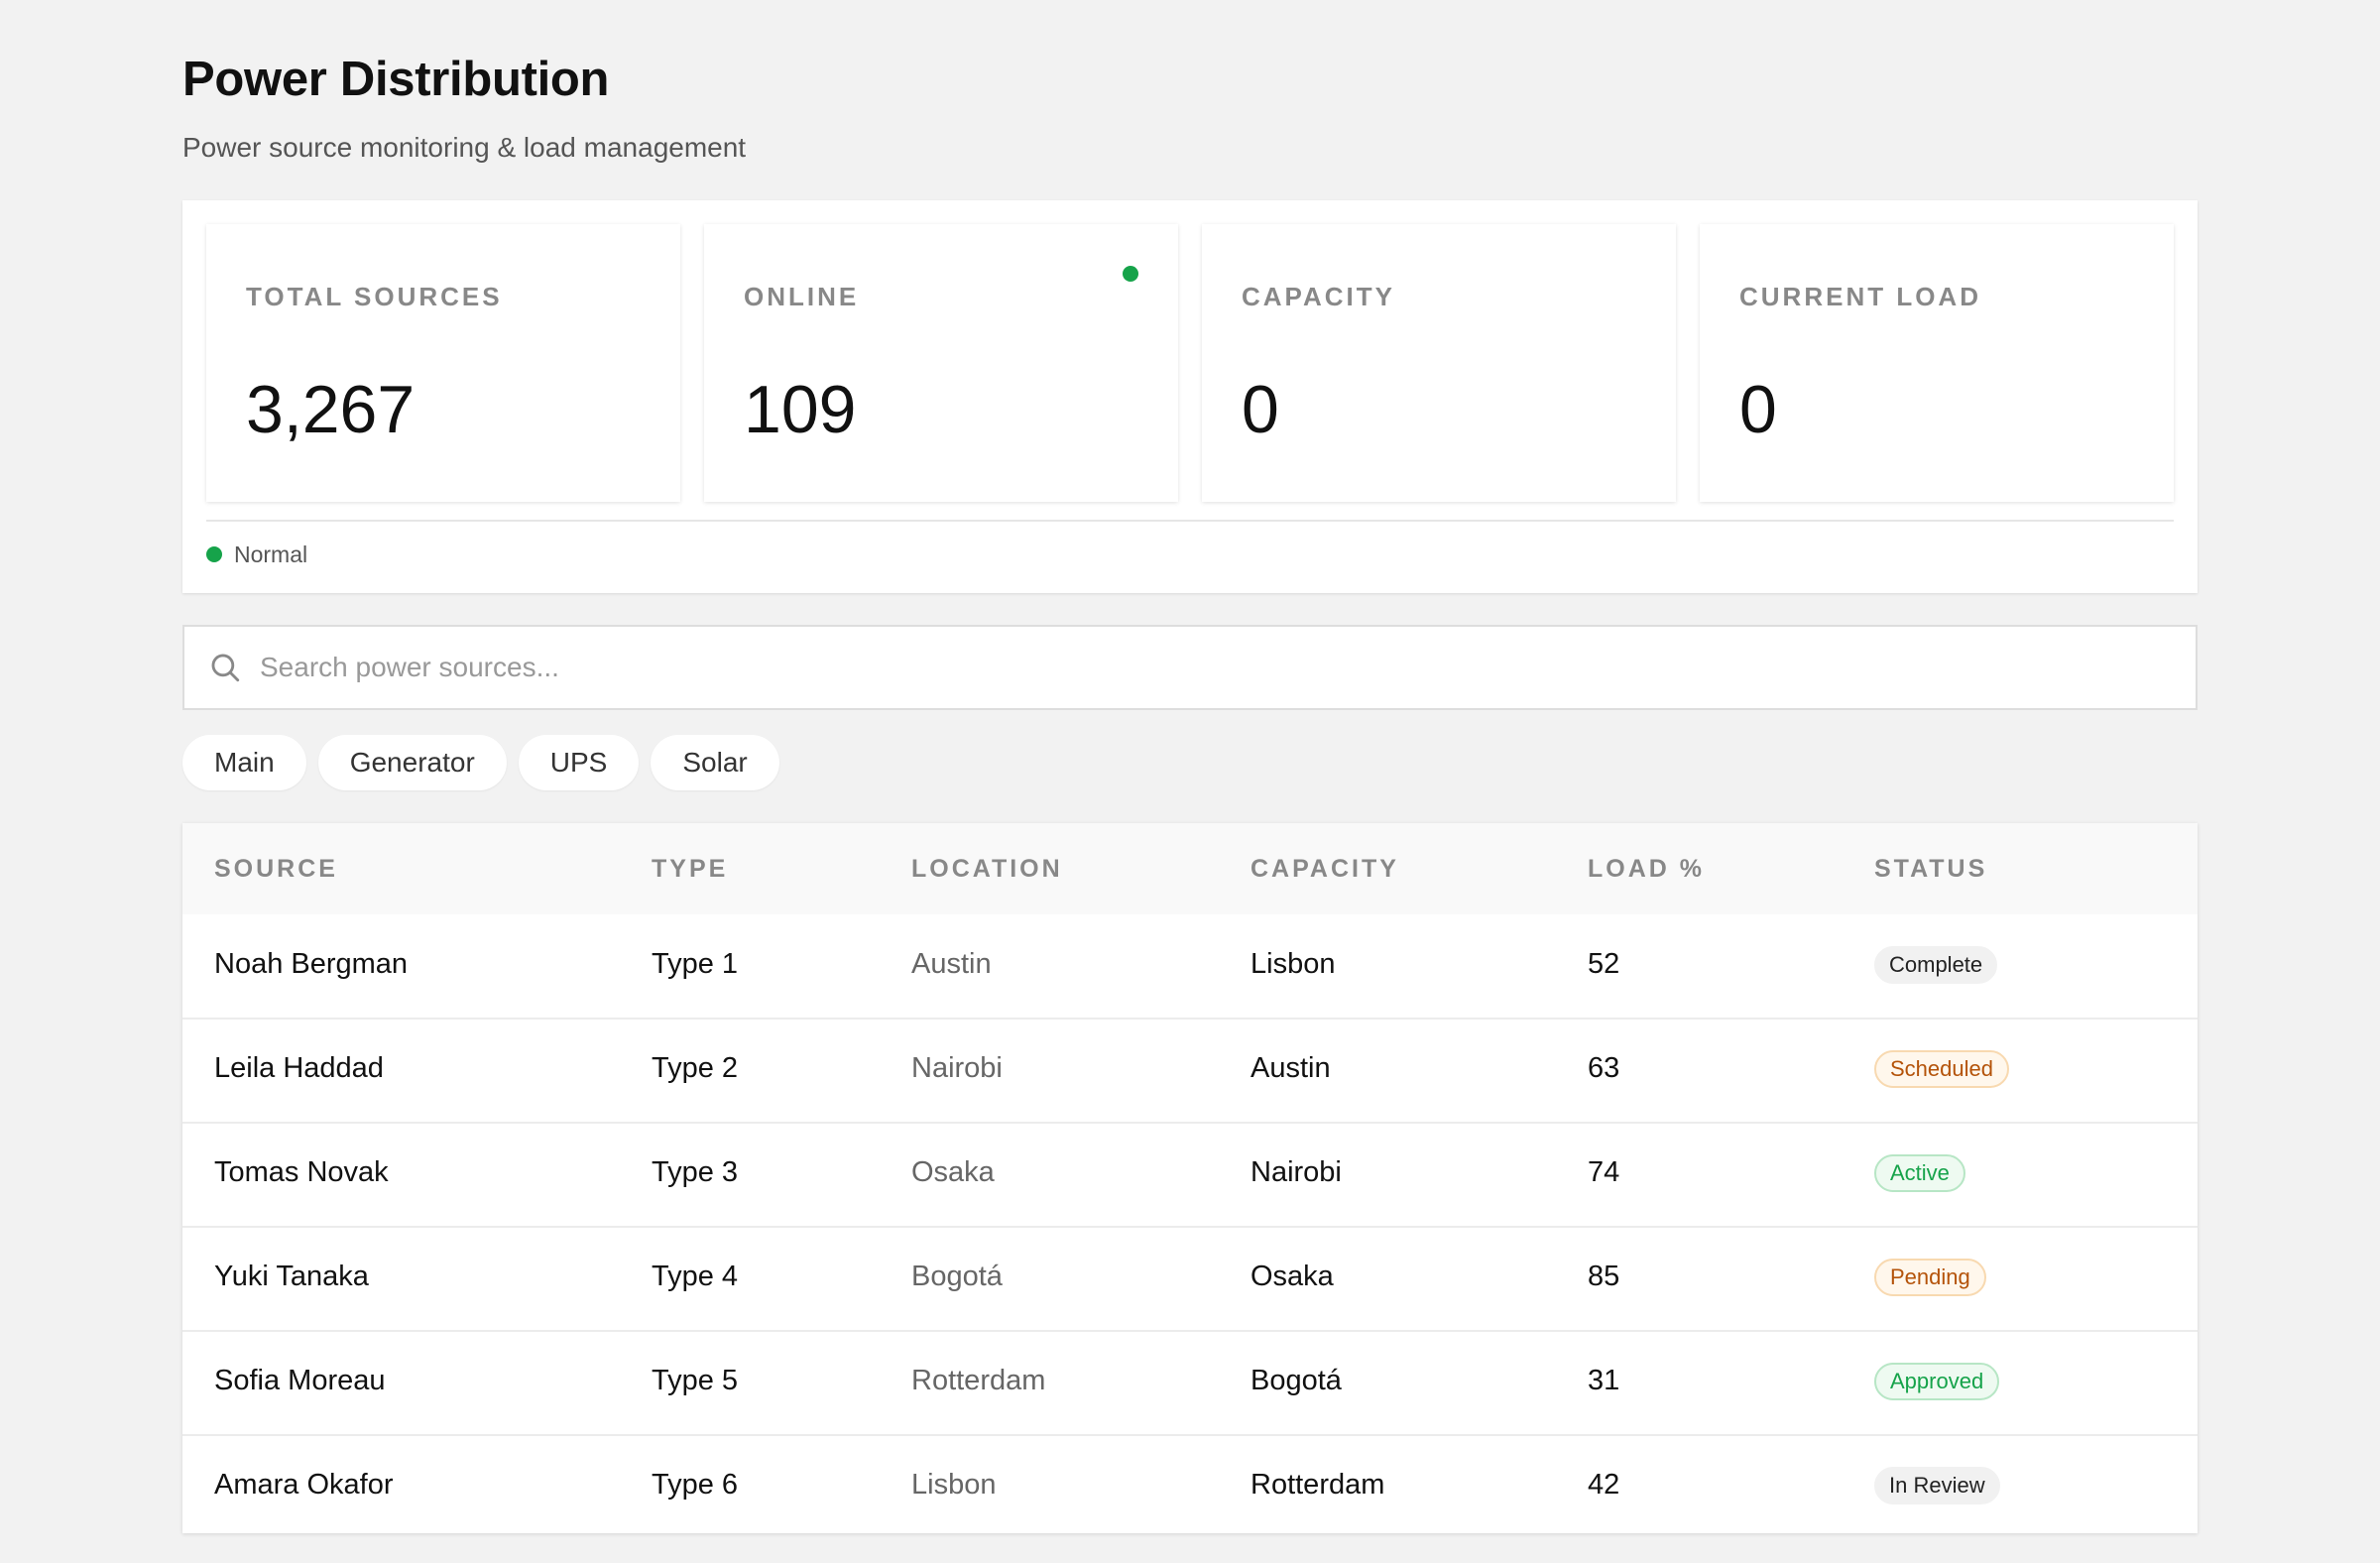 Image resolution: width=2380 pixels, height=1563 pixels. What do you see at coordinates (1202, 667) in the screenshot?
I see `search-input` at bounding box center [1202, 667].